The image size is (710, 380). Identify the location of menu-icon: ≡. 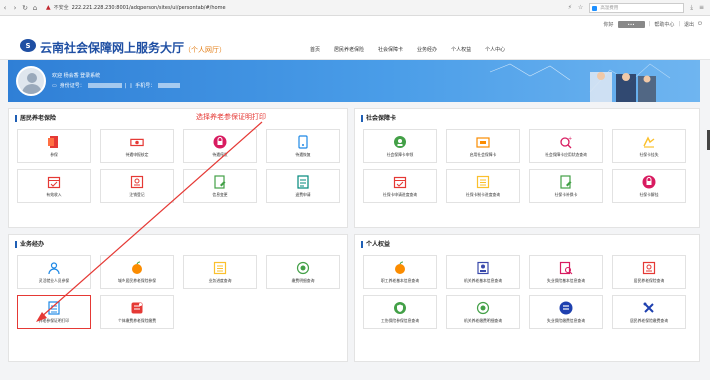
(701, 7).